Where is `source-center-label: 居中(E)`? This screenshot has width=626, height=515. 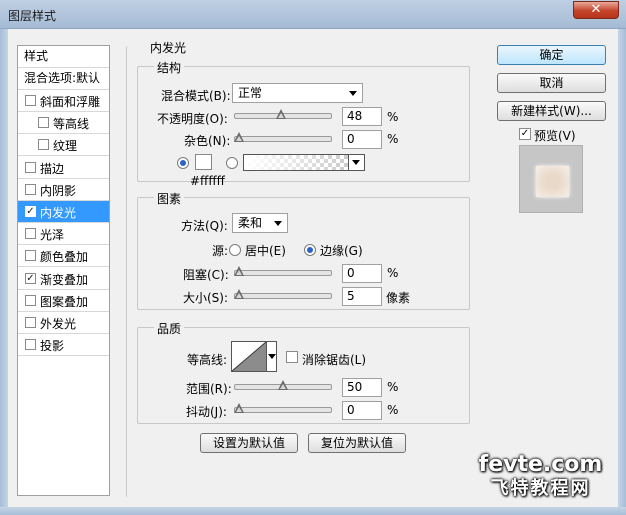 source-center-label: 居中(E) is located at coordinates (265, 251).